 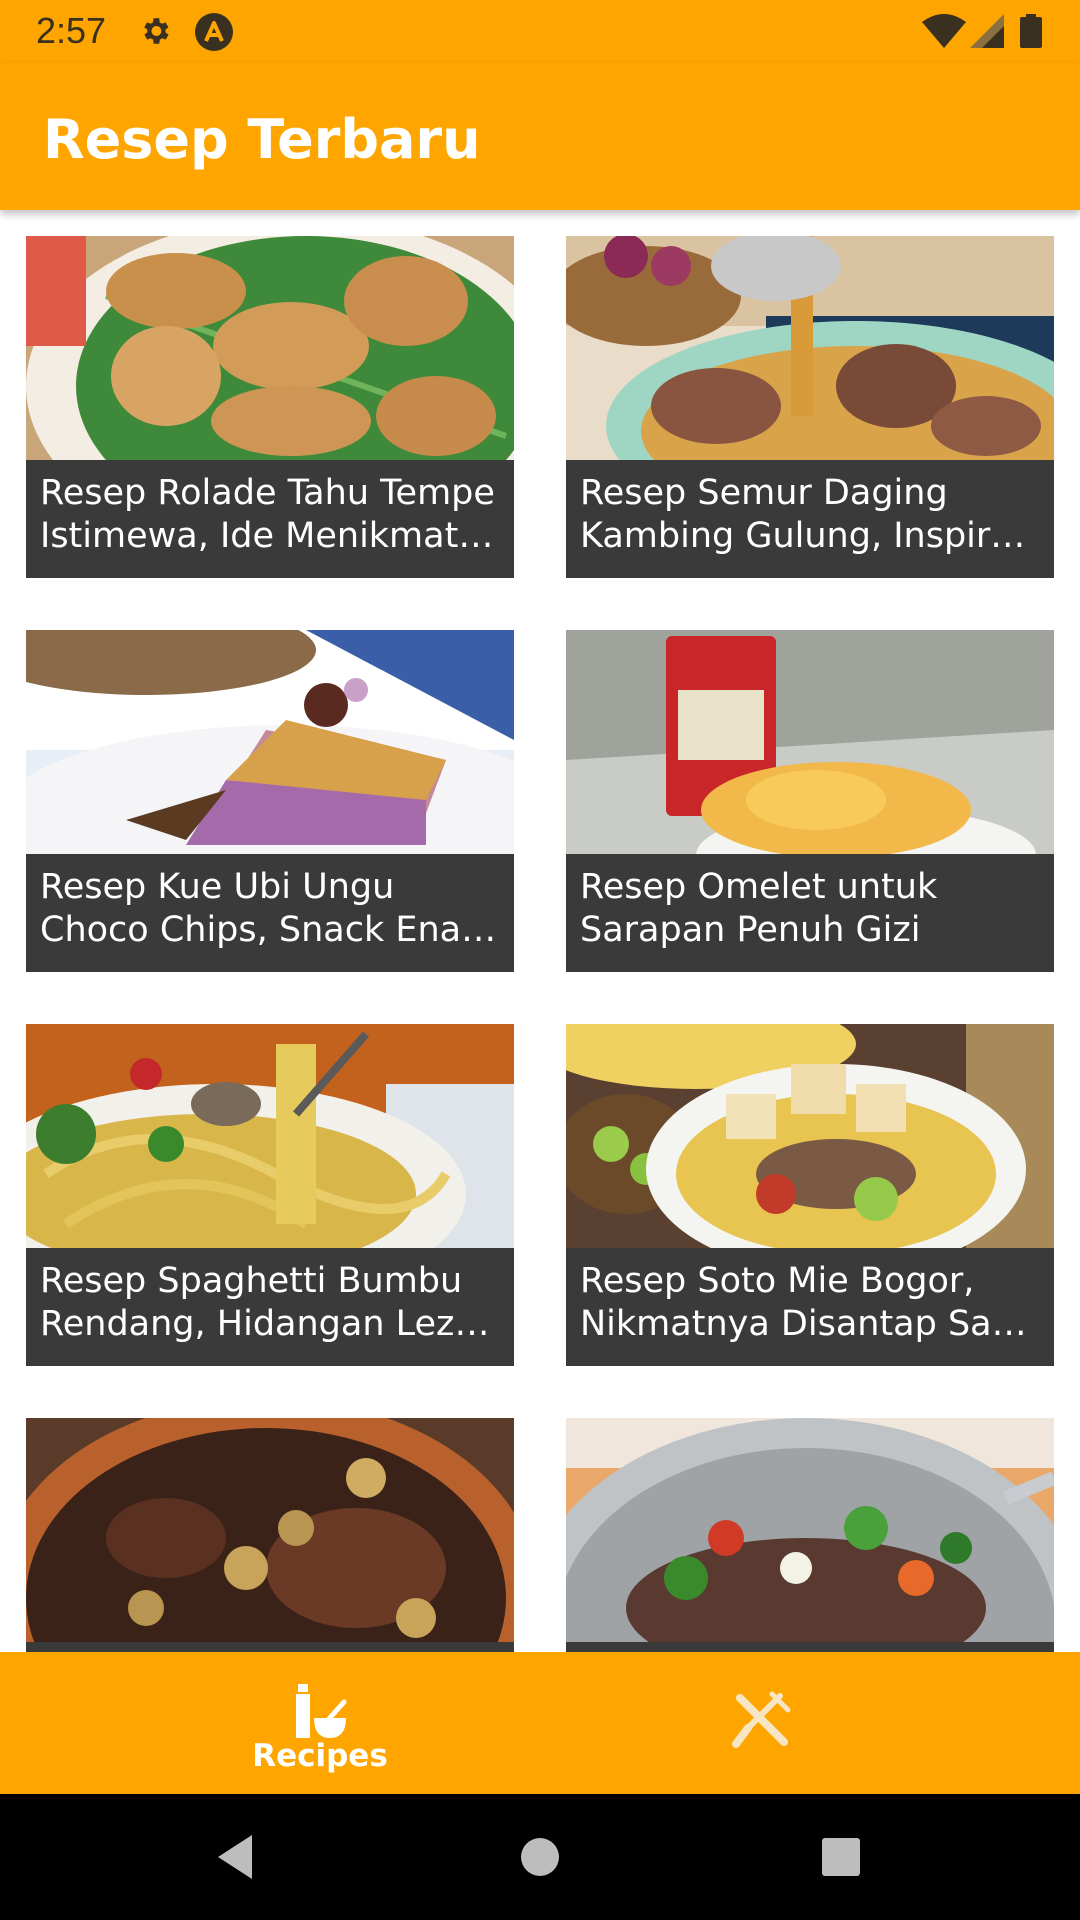 I want to click on recipes-icon, so click(x=320, y=1712).